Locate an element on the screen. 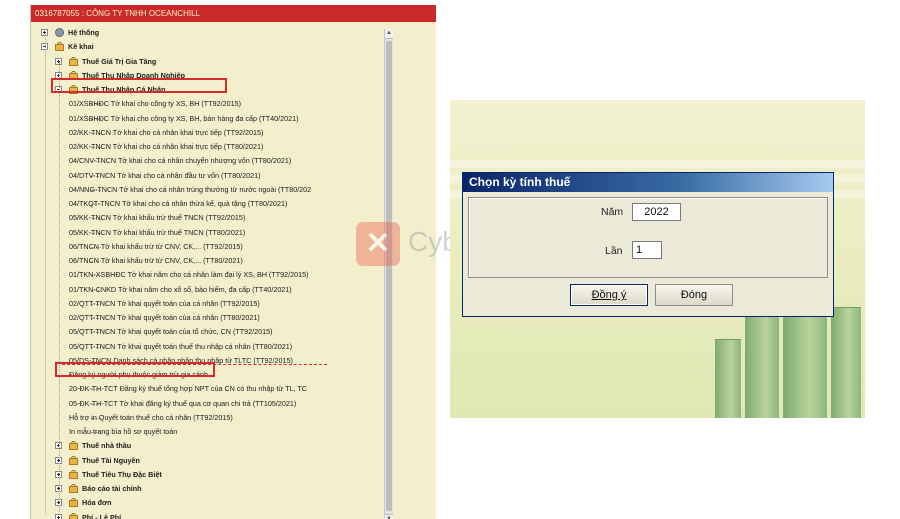 The height and width of the screenshot is (519, 900). tree-node-label: Thuế nhà thầu is located at coordinates (107, 446).